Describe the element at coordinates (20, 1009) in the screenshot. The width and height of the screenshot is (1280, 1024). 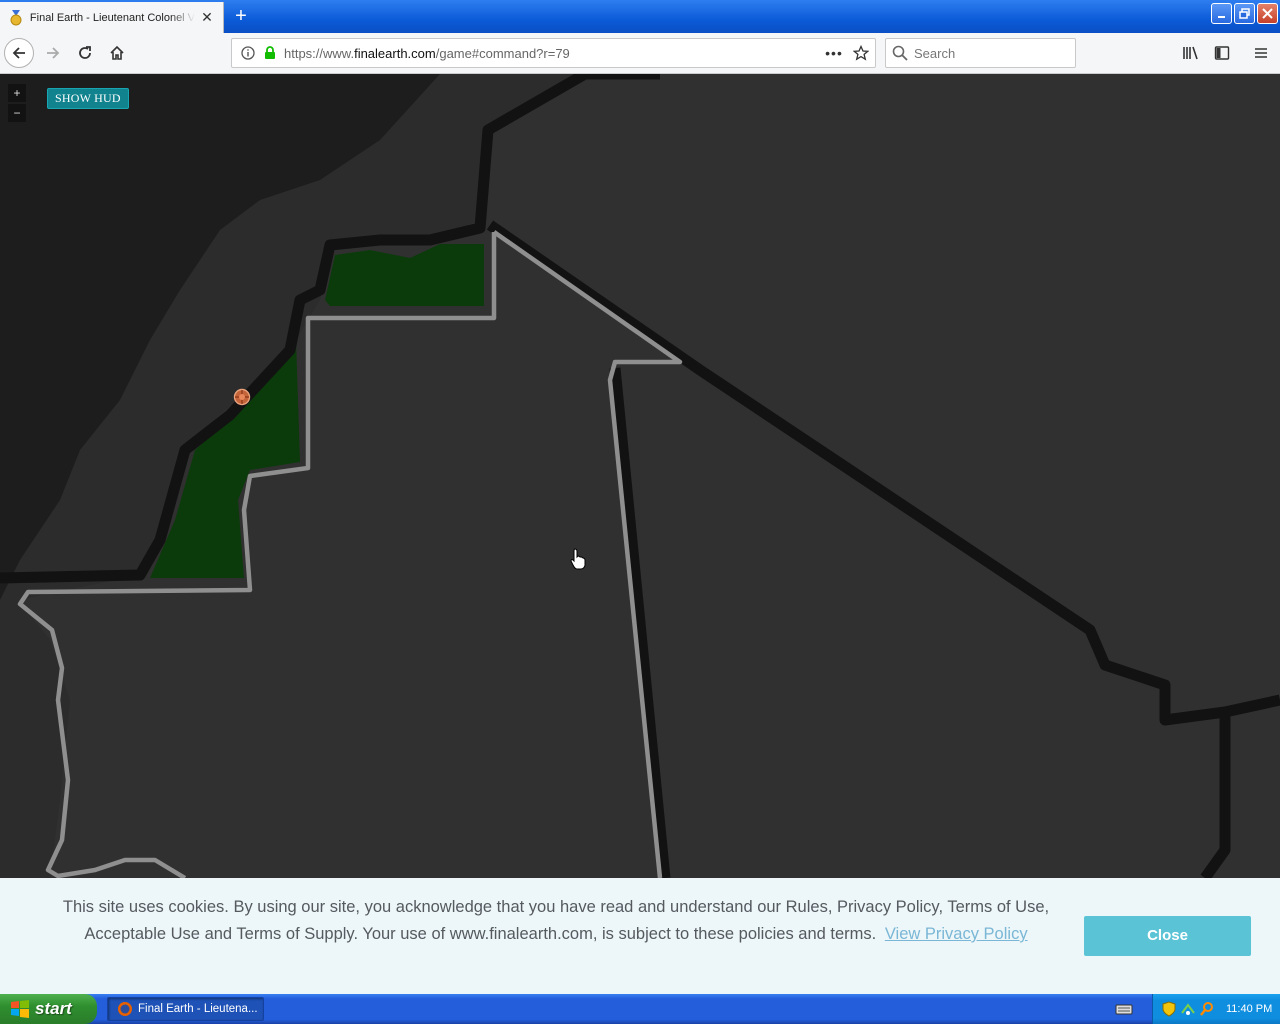
I see `windows-logo-icon` at that location.